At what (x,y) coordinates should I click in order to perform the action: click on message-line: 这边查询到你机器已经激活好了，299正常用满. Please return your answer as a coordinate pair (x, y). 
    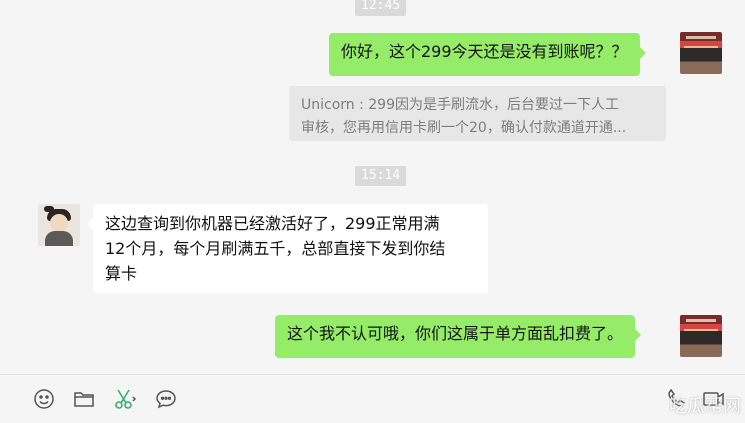
    Looking at the image, I should click on (272, 223).